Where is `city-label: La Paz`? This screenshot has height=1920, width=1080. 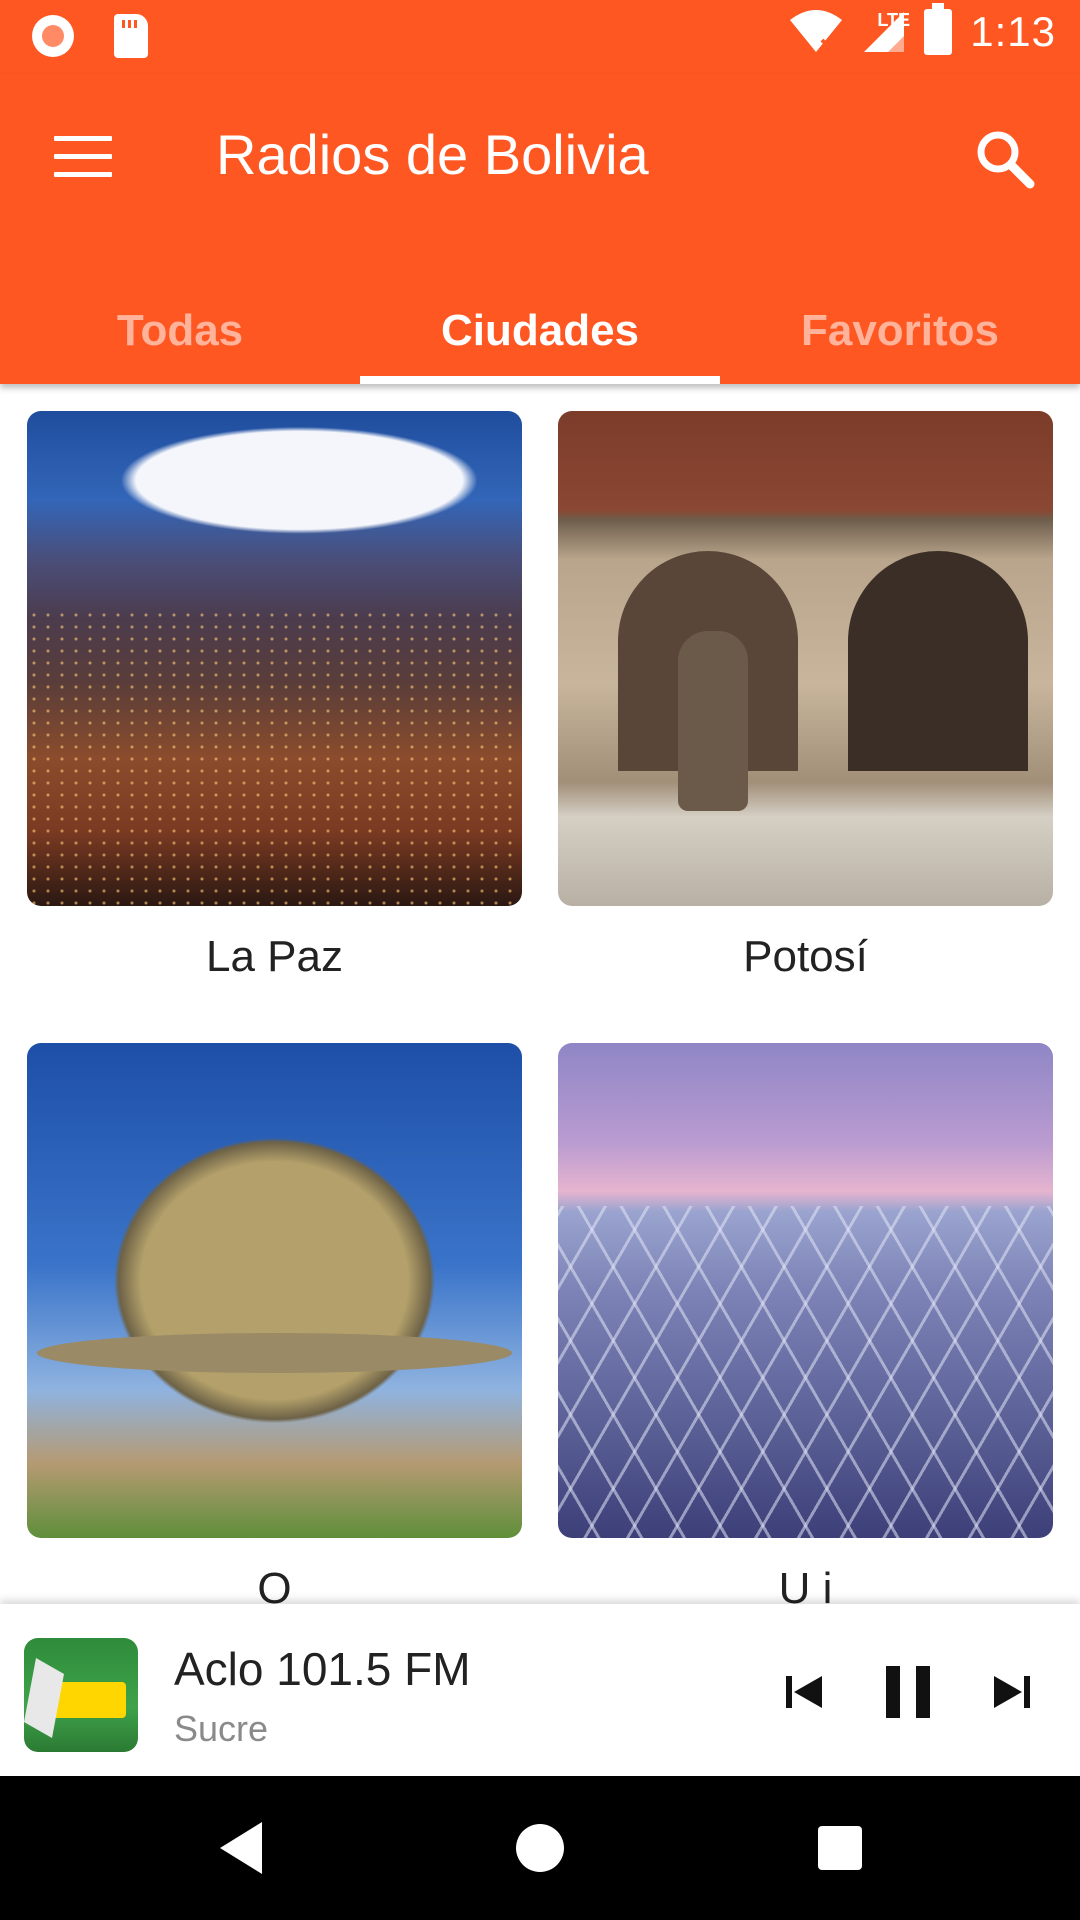 city-label: La Paz is located at coordinates (274, 956).